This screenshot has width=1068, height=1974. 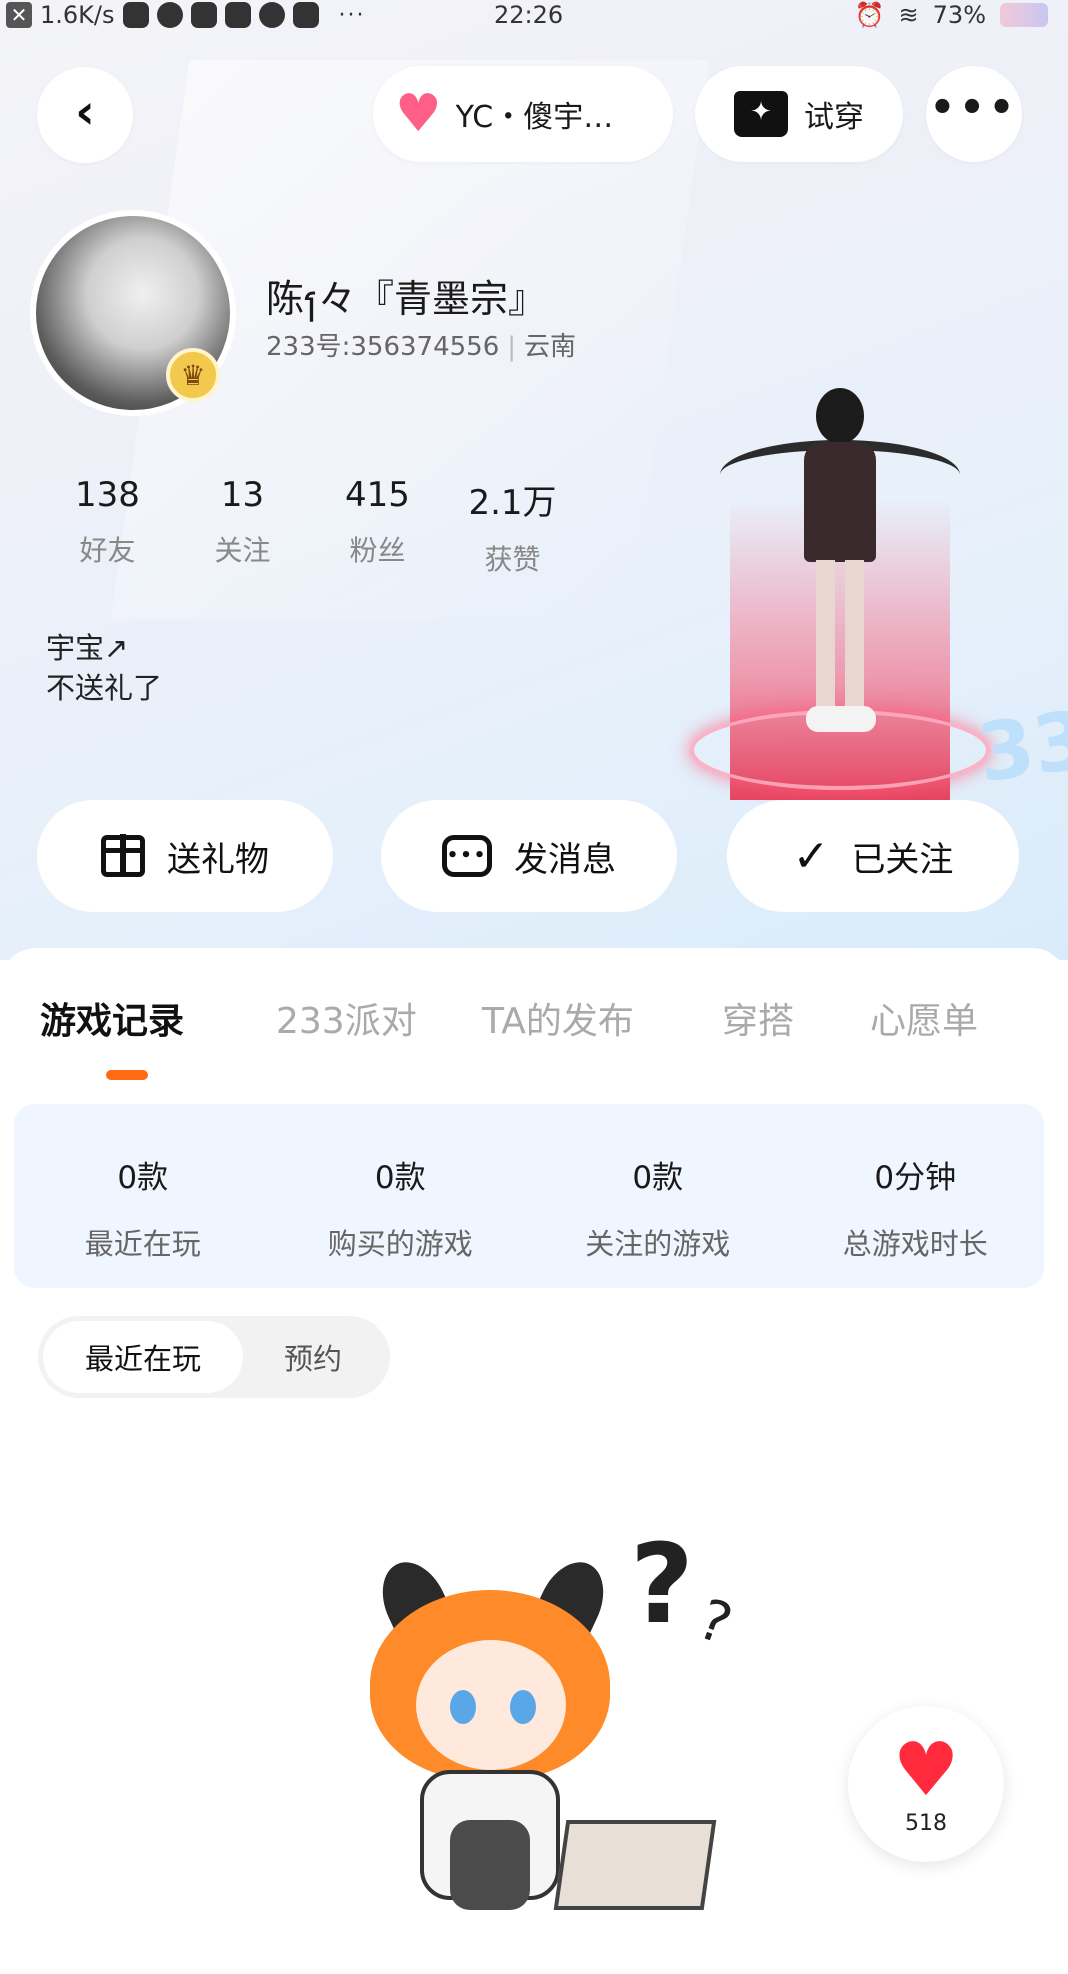 What do you see at coordinates (491, 1705) in the screenshot?
I see `mascot-face` at bounding box center [491, 1705].